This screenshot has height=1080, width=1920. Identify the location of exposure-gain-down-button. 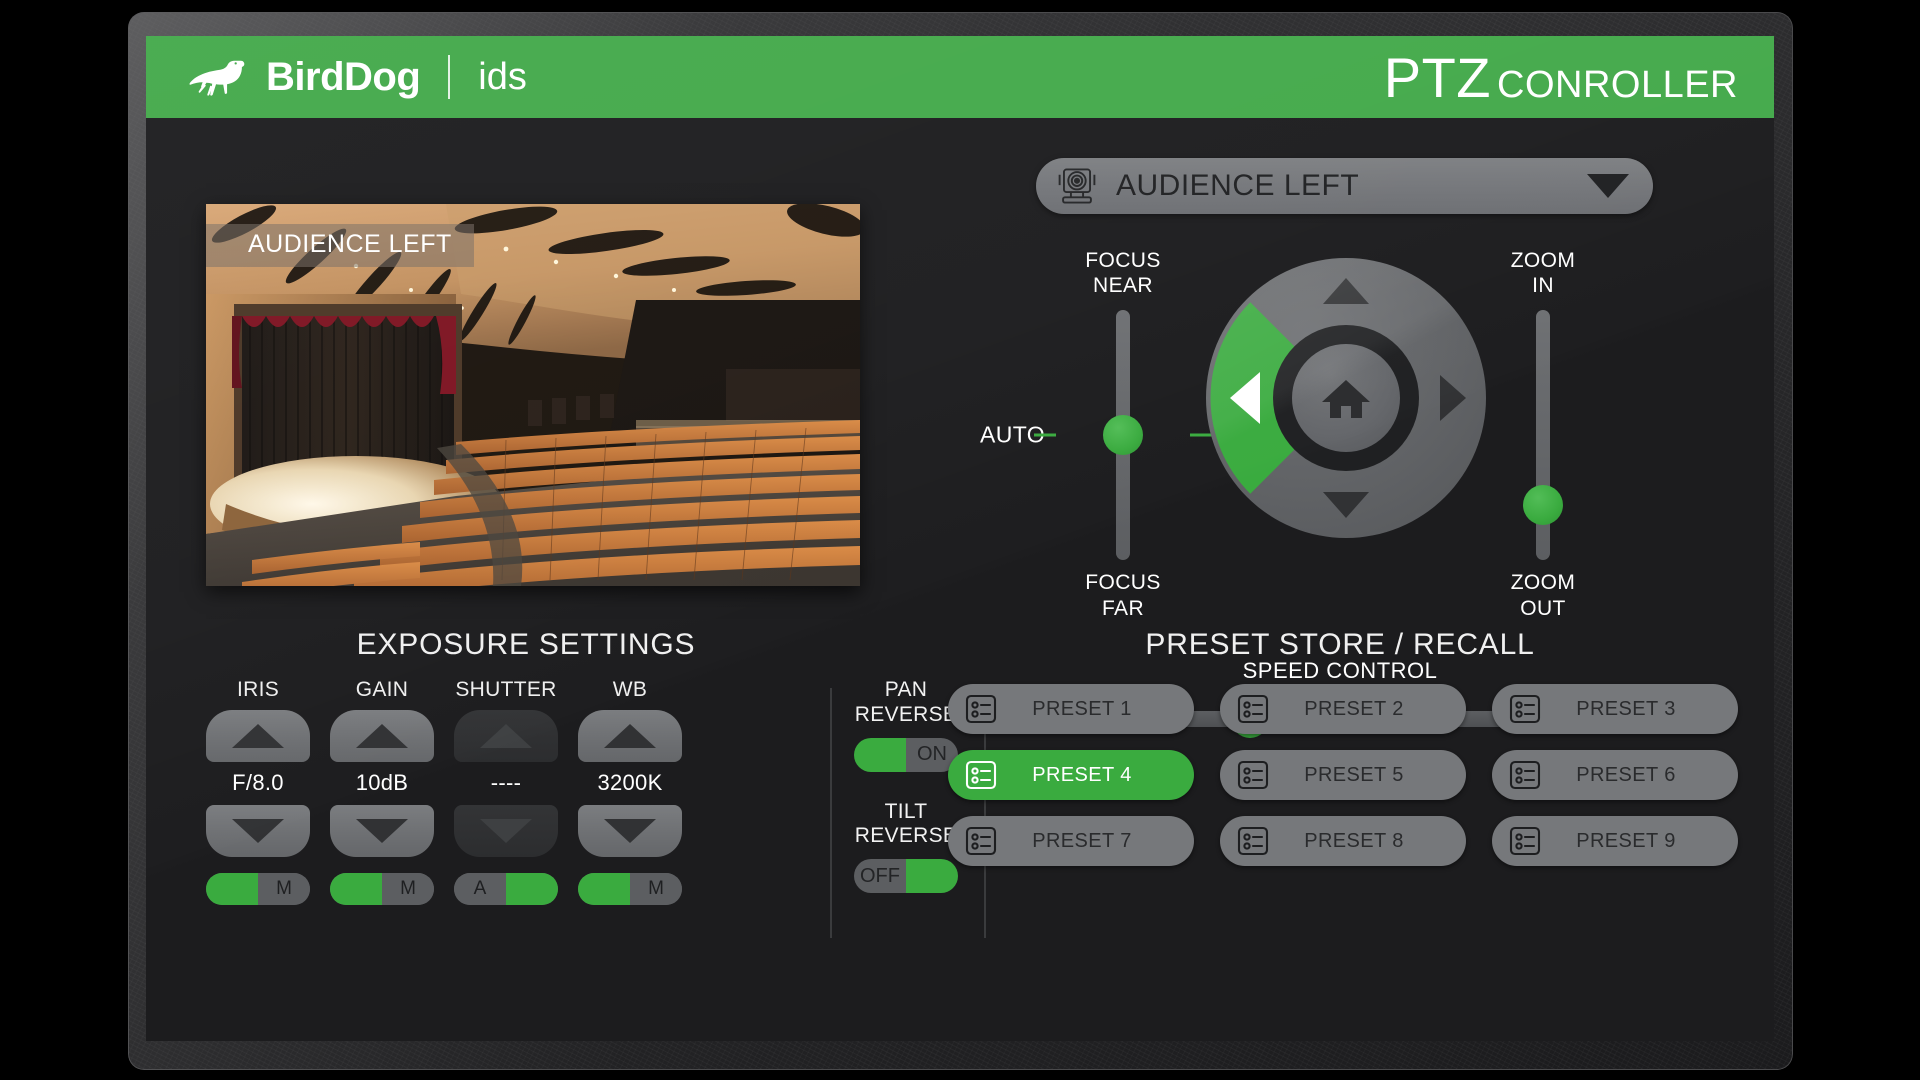
(382, 831).